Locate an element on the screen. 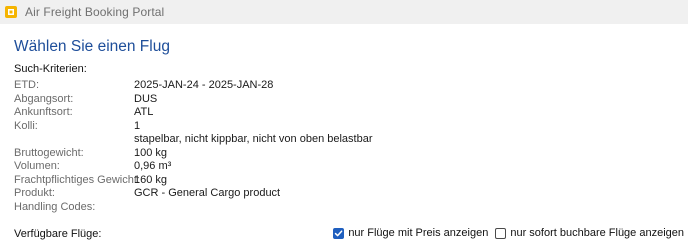  criteria-row-product: Produkt: GCR - General Cargo product is located at coordinates (264, 194).